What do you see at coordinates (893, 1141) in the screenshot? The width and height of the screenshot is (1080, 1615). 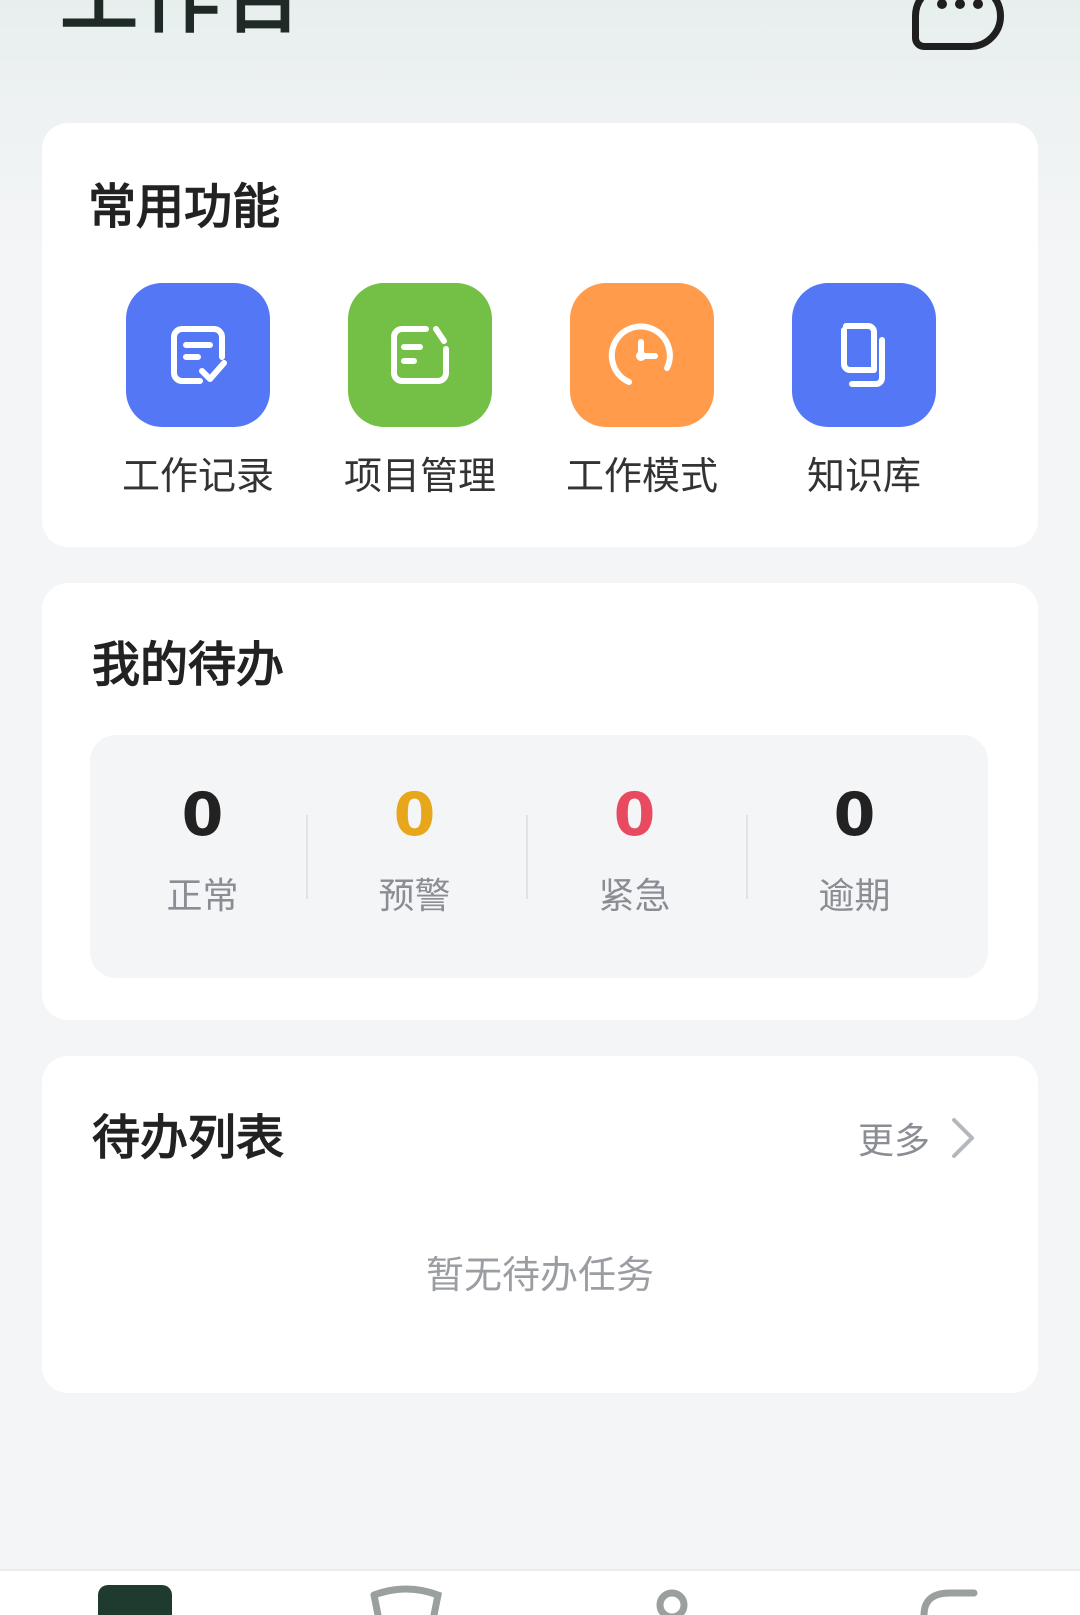 I see `more-label: 更多` at bounding box center [893, 1141].